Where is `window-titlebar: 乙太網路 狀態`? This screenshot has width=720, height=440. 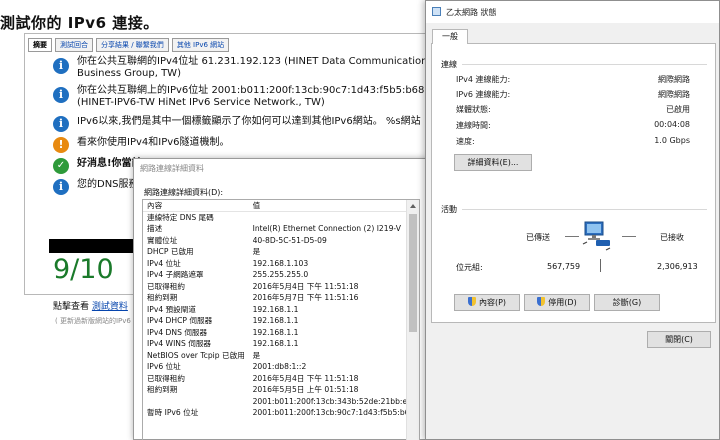
window-titlebar: 乙太網路 狀態 is located at coordinates (572, 12).